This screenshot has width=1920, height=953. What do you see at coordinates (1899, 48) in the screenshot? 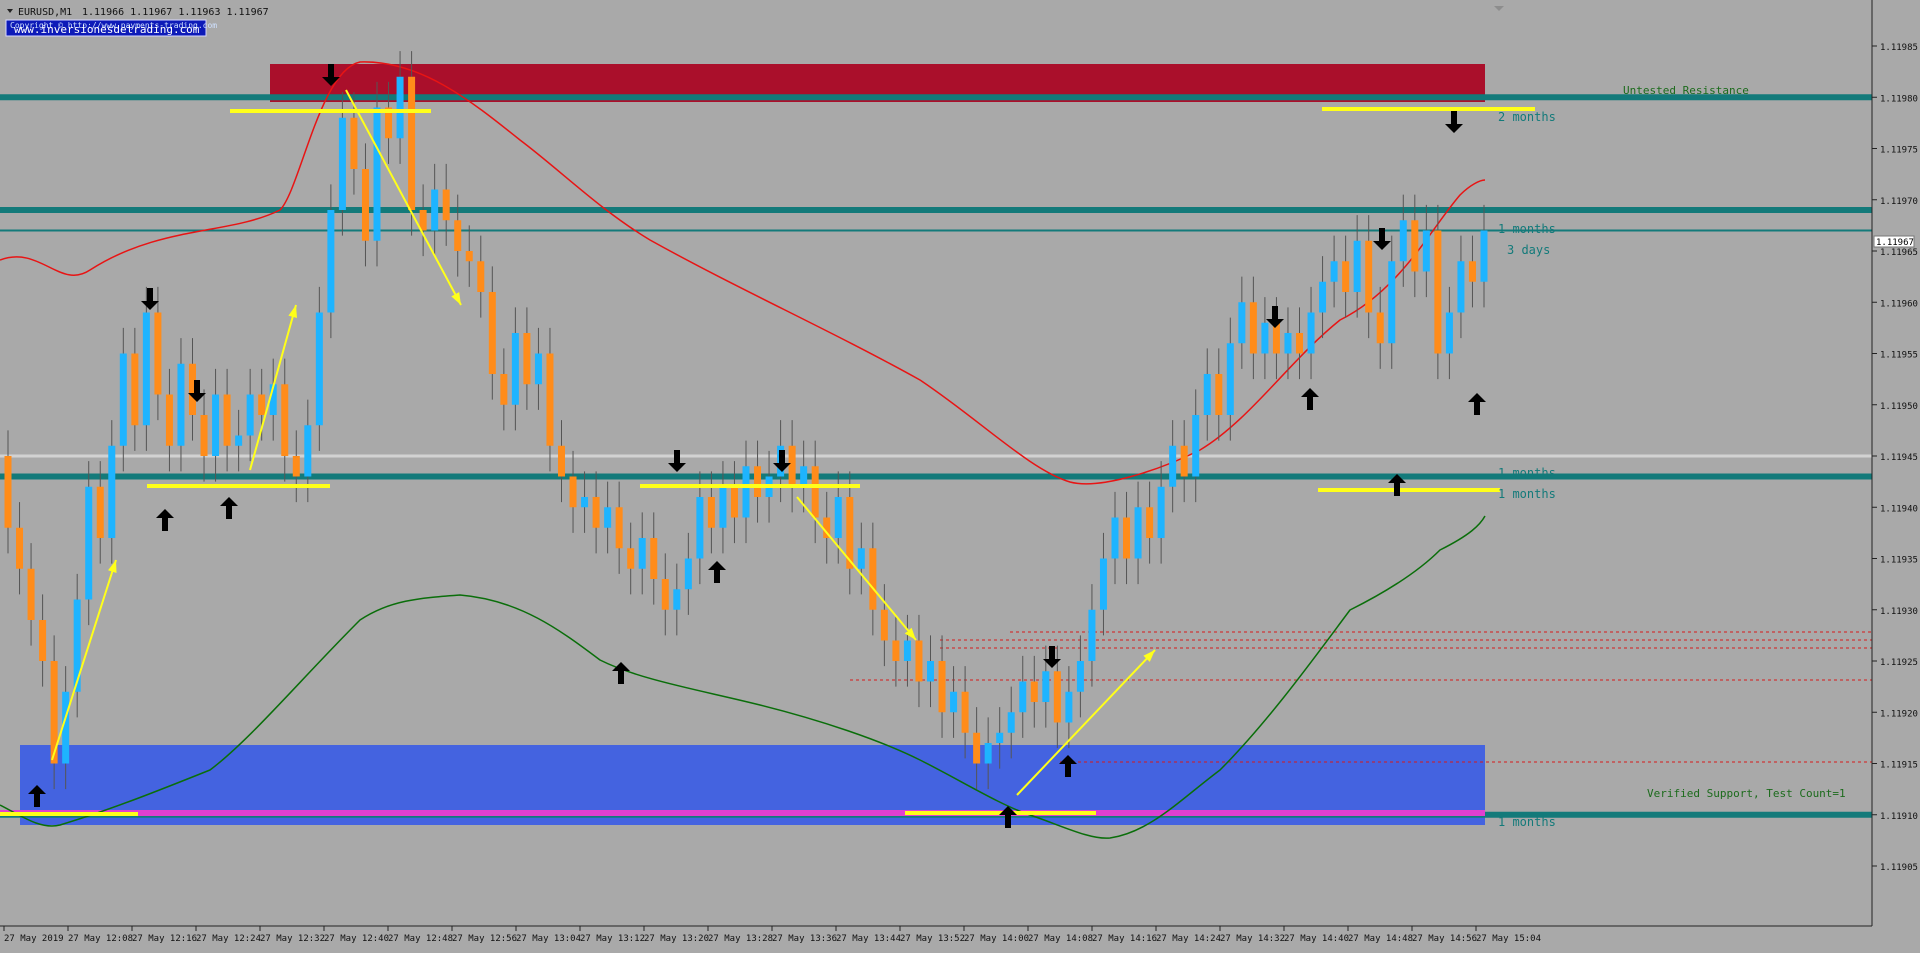
I see `price-label: 1.11985` at bounding box center [1899, 48].